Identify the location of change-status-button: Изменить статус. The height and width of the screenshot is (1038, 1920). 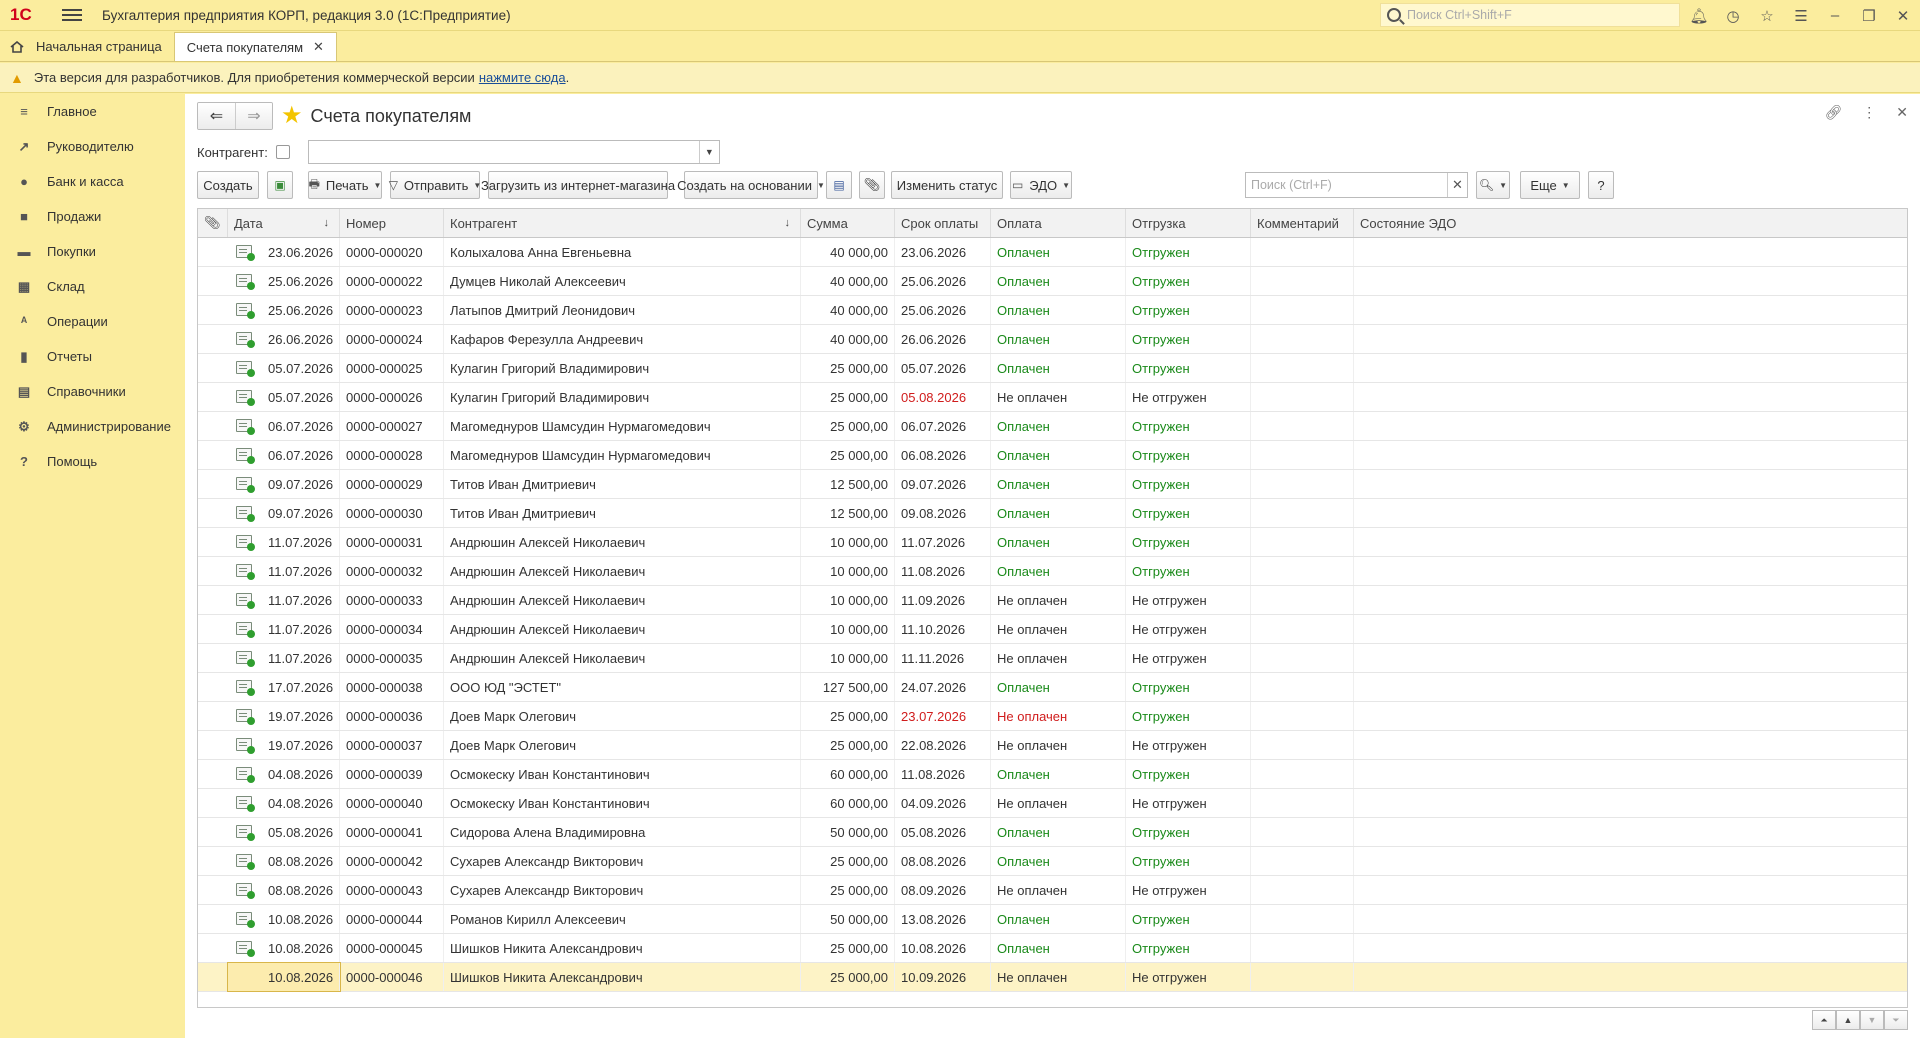
(947, 185).